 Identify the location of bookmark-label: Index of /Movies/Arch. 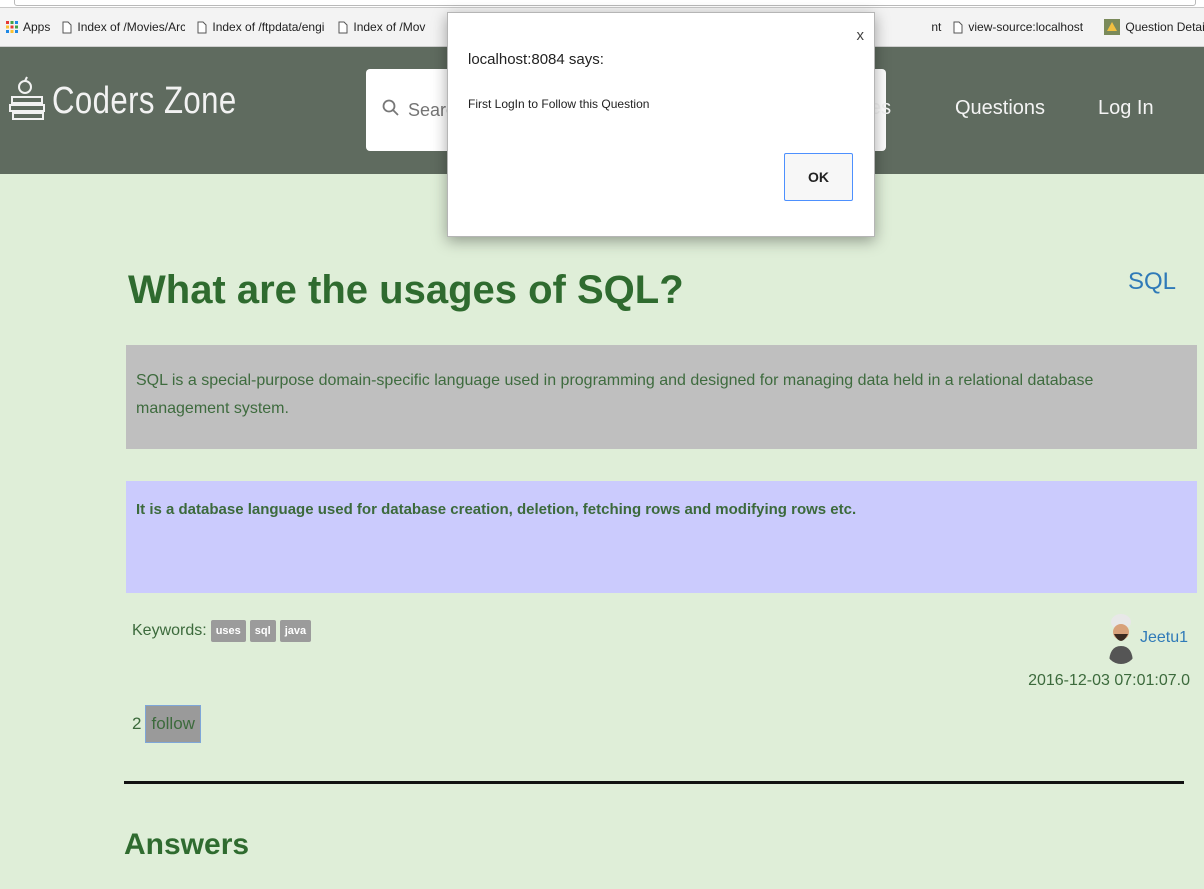
(131, 27).